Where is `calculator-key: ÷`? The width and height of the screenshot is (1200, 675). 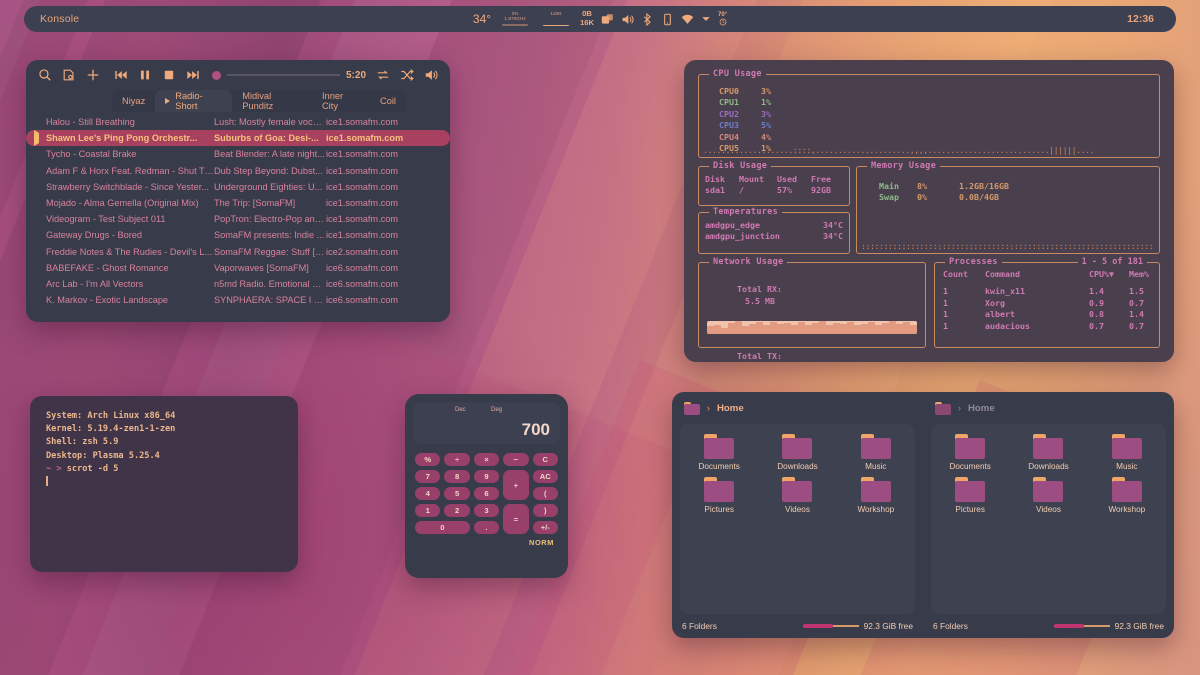 calculator-key: ÷ is located at coordinates (457, 459).